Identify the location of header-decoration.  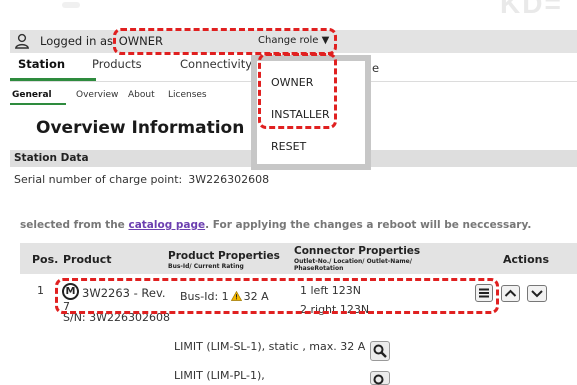
(71, 5).